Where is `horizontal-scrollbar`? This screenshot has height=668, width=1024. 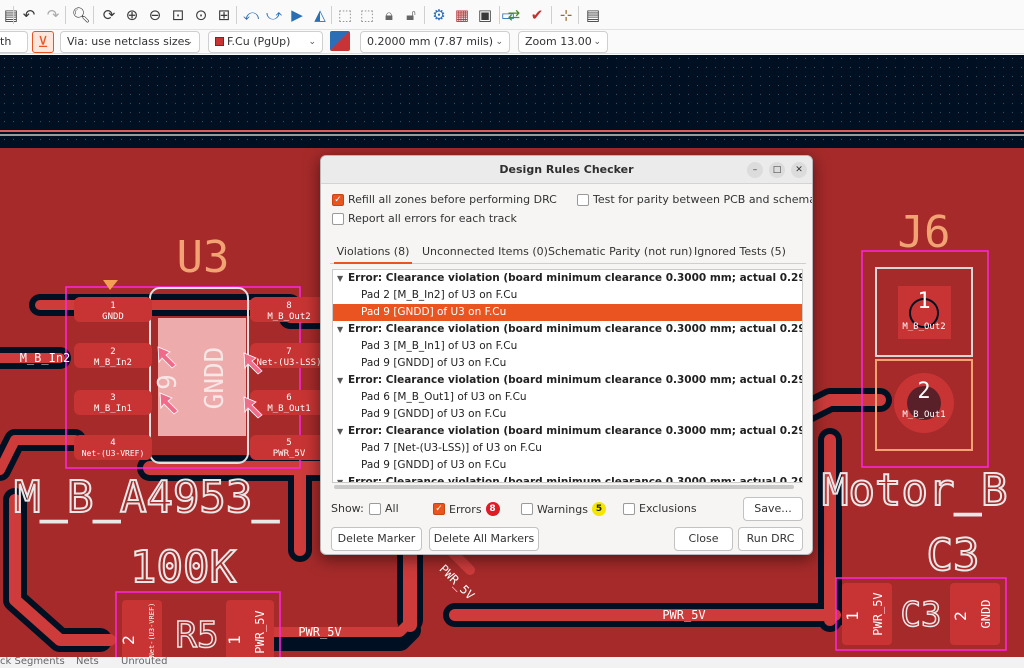
horizontal-scrollbar is located at coordinates (567, 487).